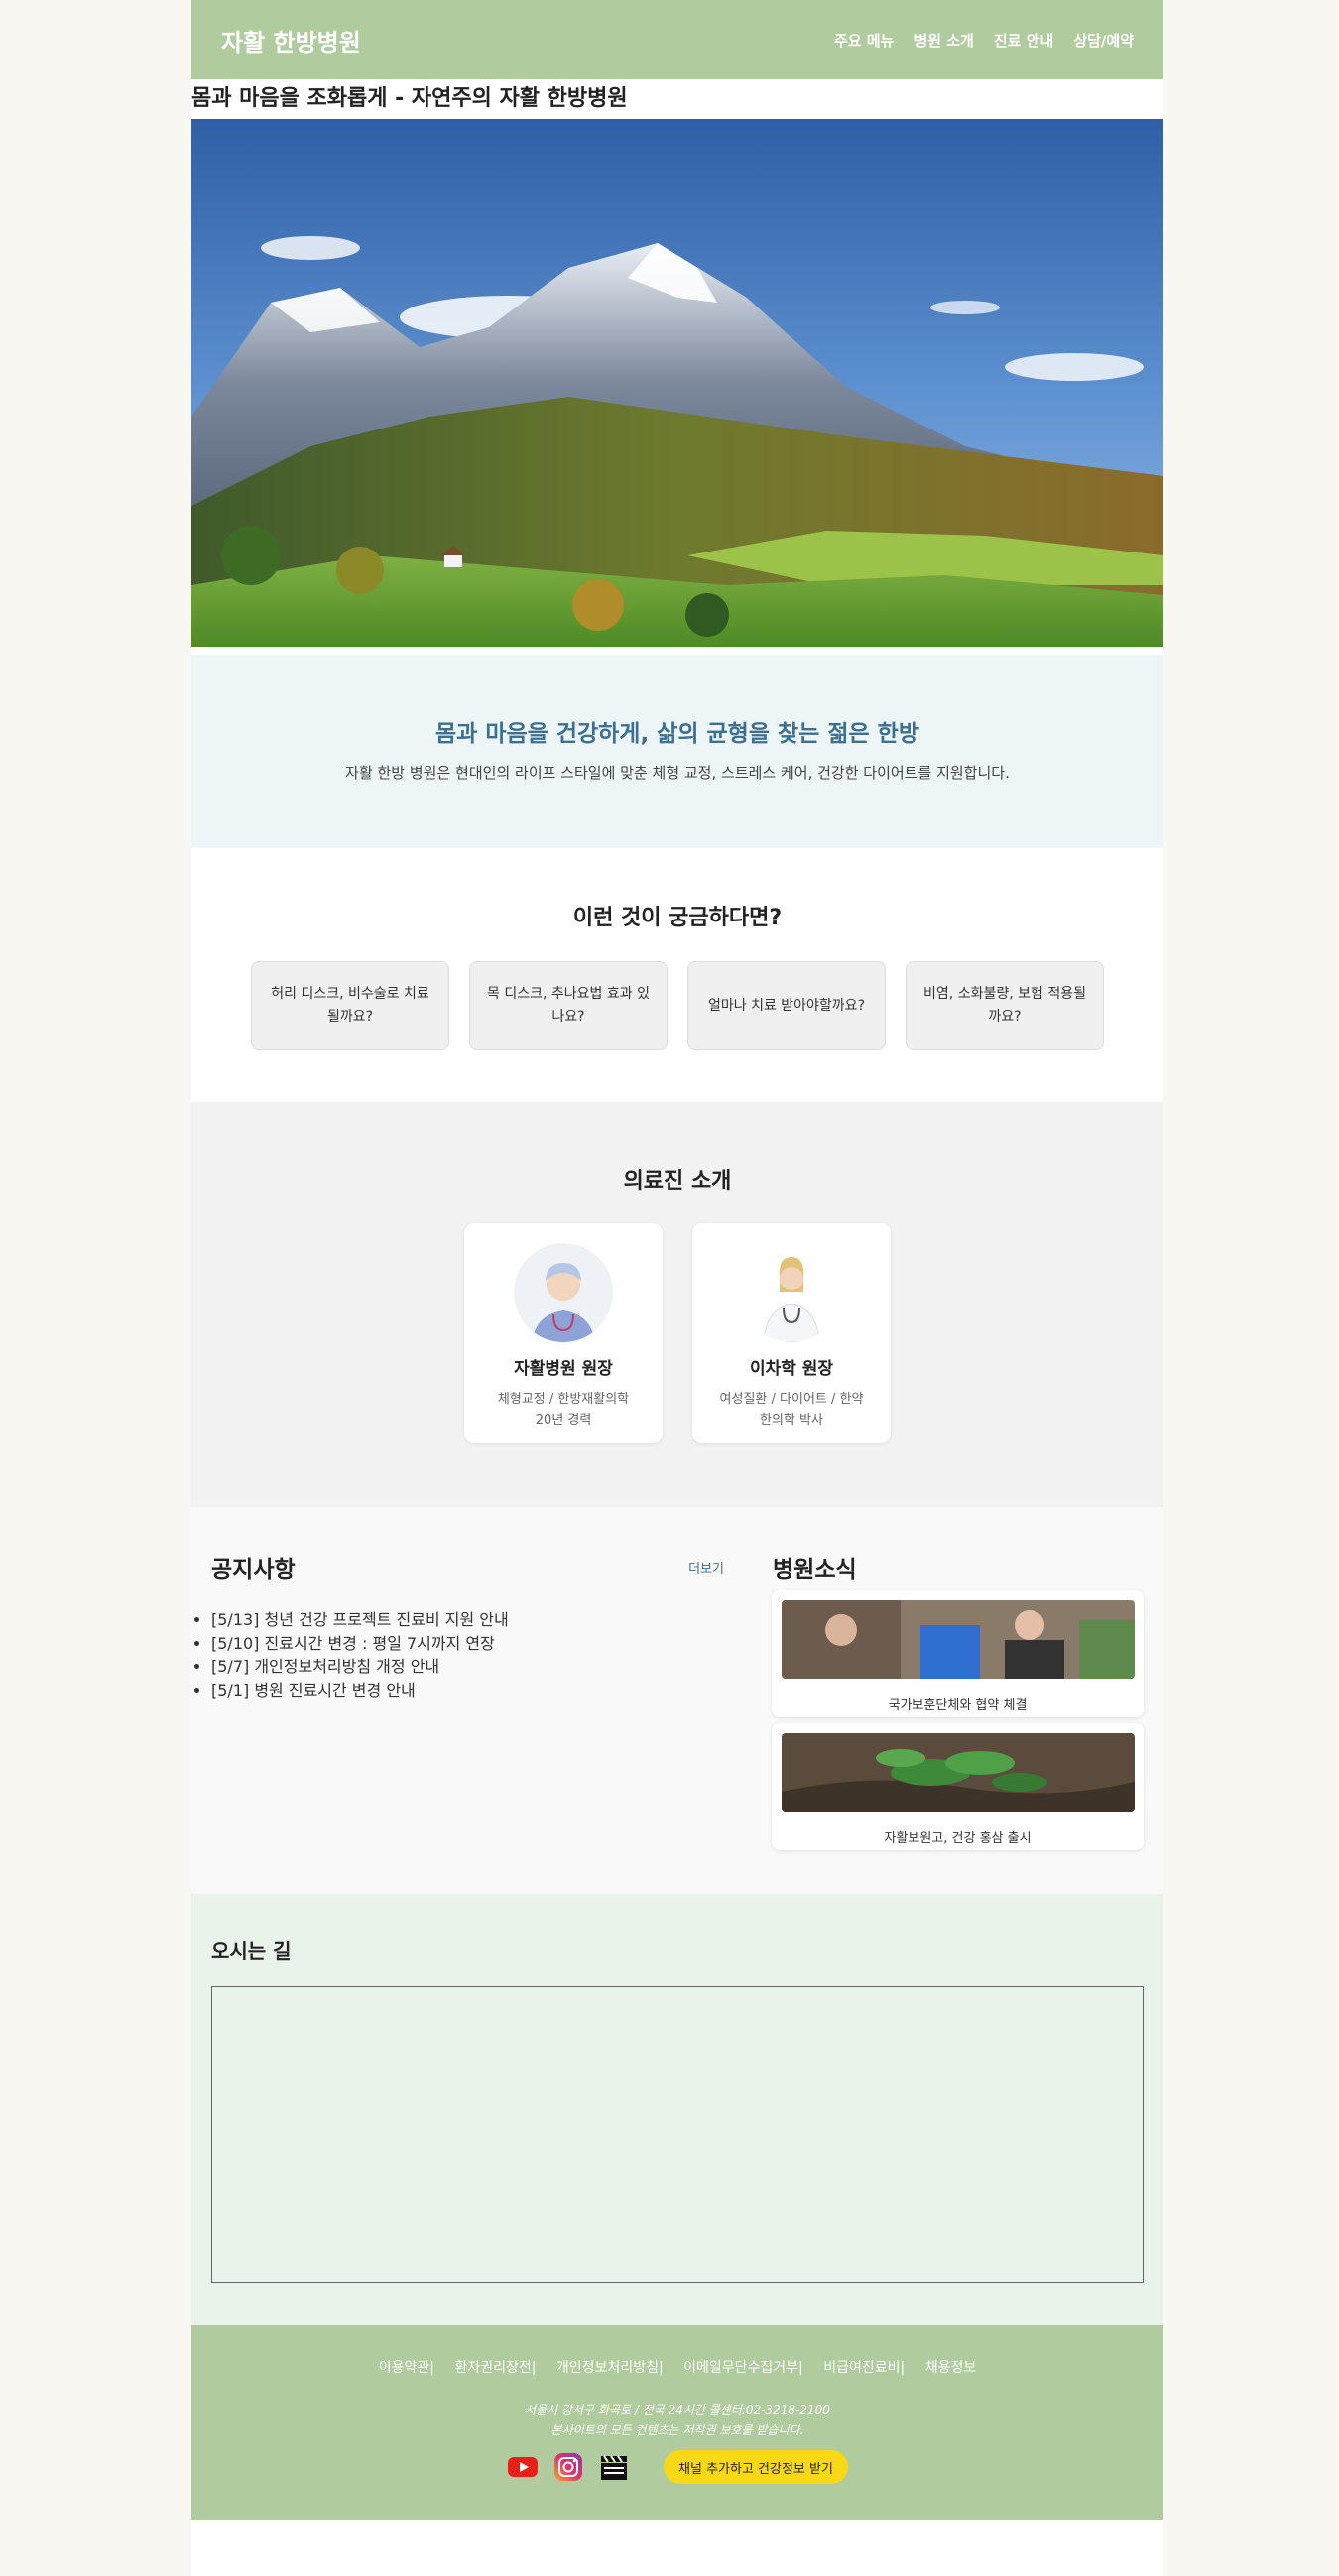 The width and height of the screenshot is (1339, 2576). What do you see at coordinates (1024, 40) in the screenshot?
I see `nav-treatment: 진료 안내` at bounding box center [1024, 40].